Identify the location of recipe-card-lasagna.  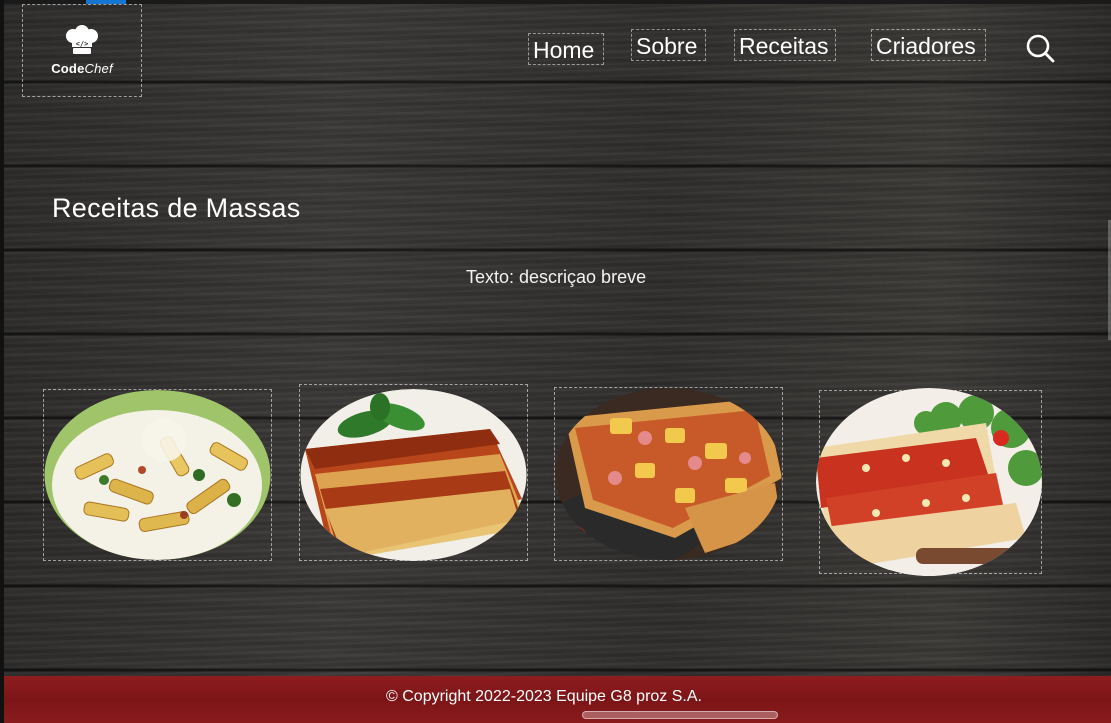
(413, 472).